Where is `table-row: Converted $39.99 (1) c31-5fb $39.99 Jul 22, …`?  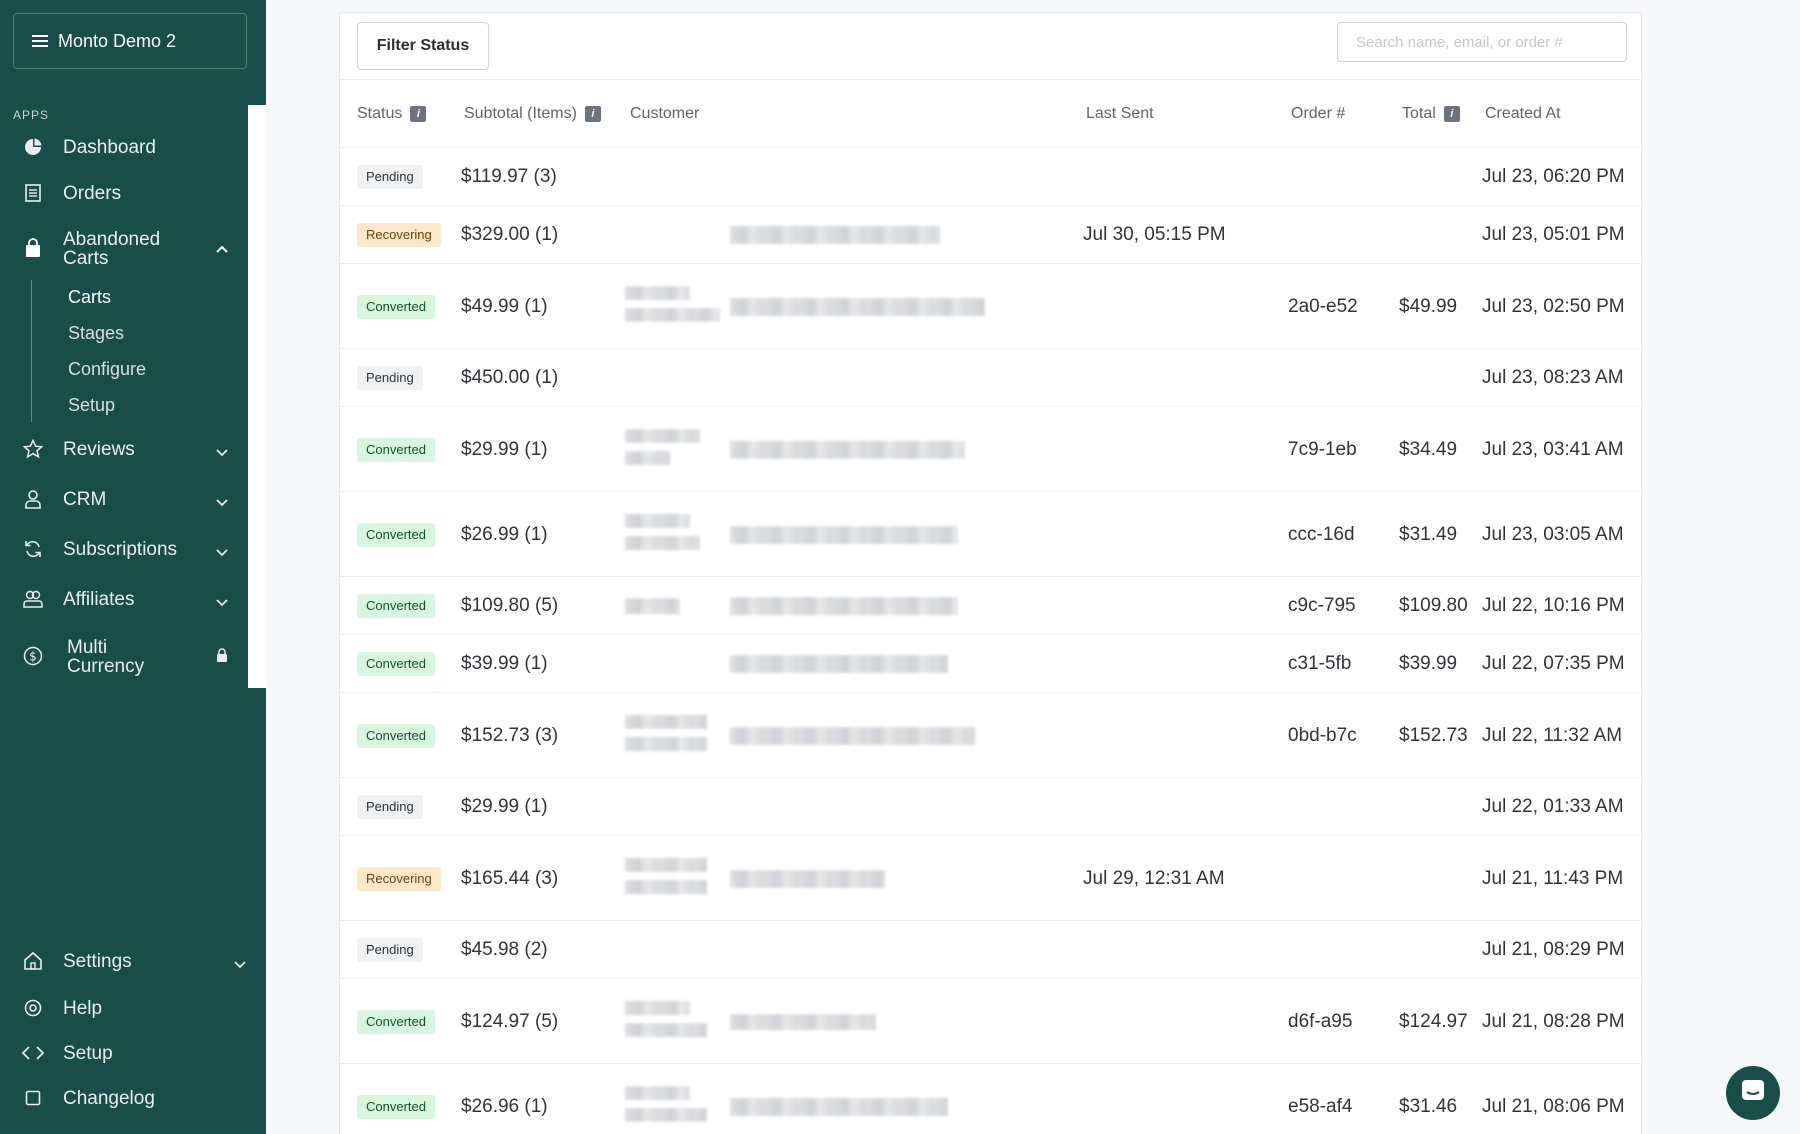
table-row: Converted $39.99 (1) c31-5fb $39.99 Jul 22, … is located at coordinates (991, 663).